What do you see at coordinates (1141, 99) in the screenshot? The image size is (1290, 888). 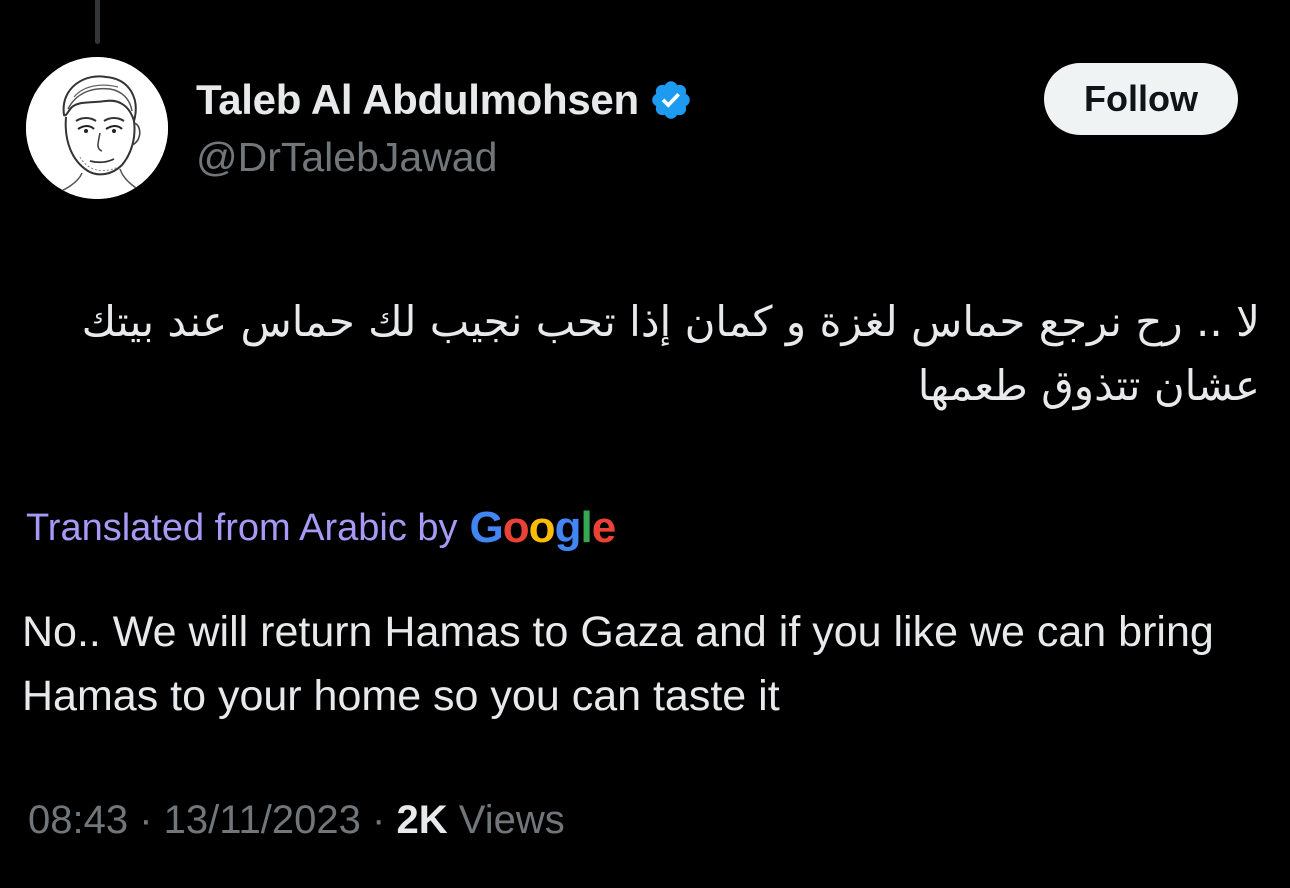 I see `follow-button: Follow` at bounding box center [1141, 99].